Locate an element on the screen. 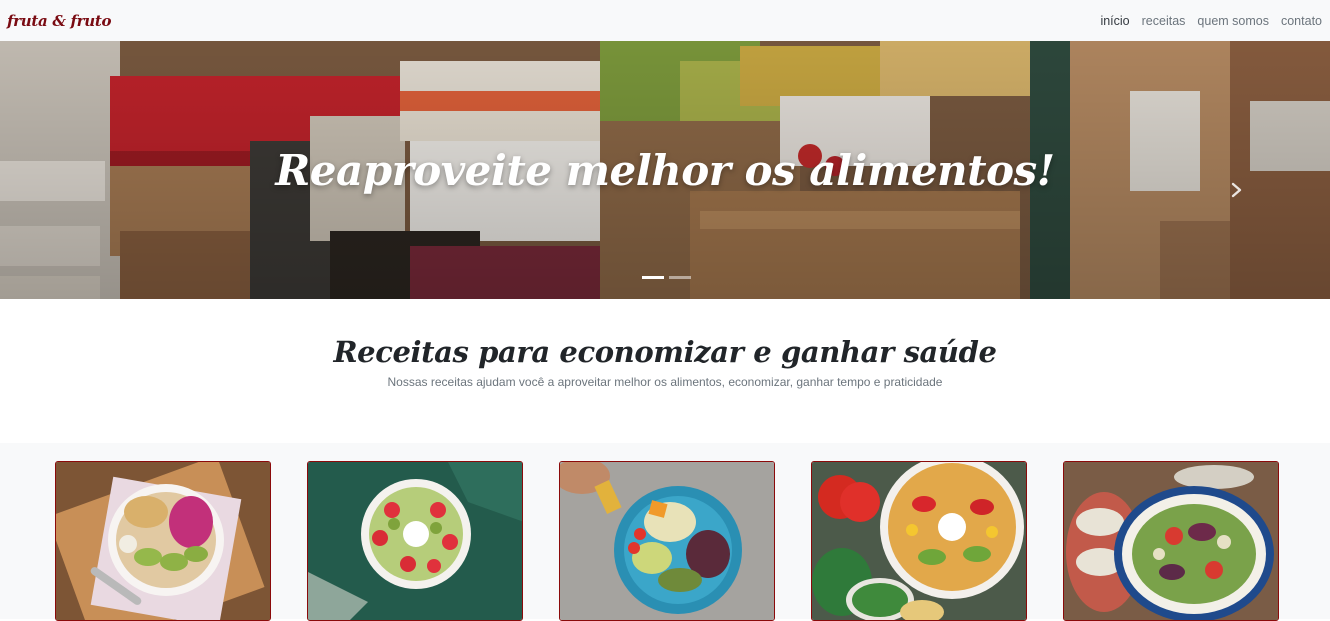 The width and height of the screenshot is (1330, 621). recipe-image-strawberry-bowl is located at coordinates (415, 541).